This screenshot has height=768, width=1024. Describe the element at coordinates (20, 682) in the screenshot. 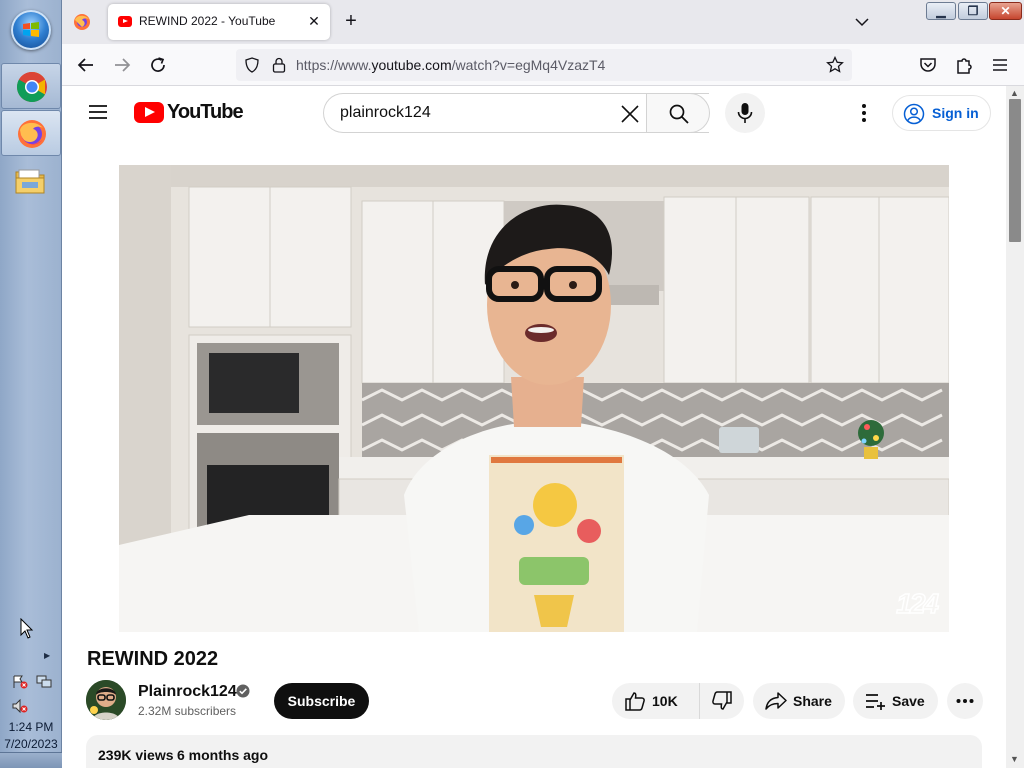

I see `action-center-icon` at that location.